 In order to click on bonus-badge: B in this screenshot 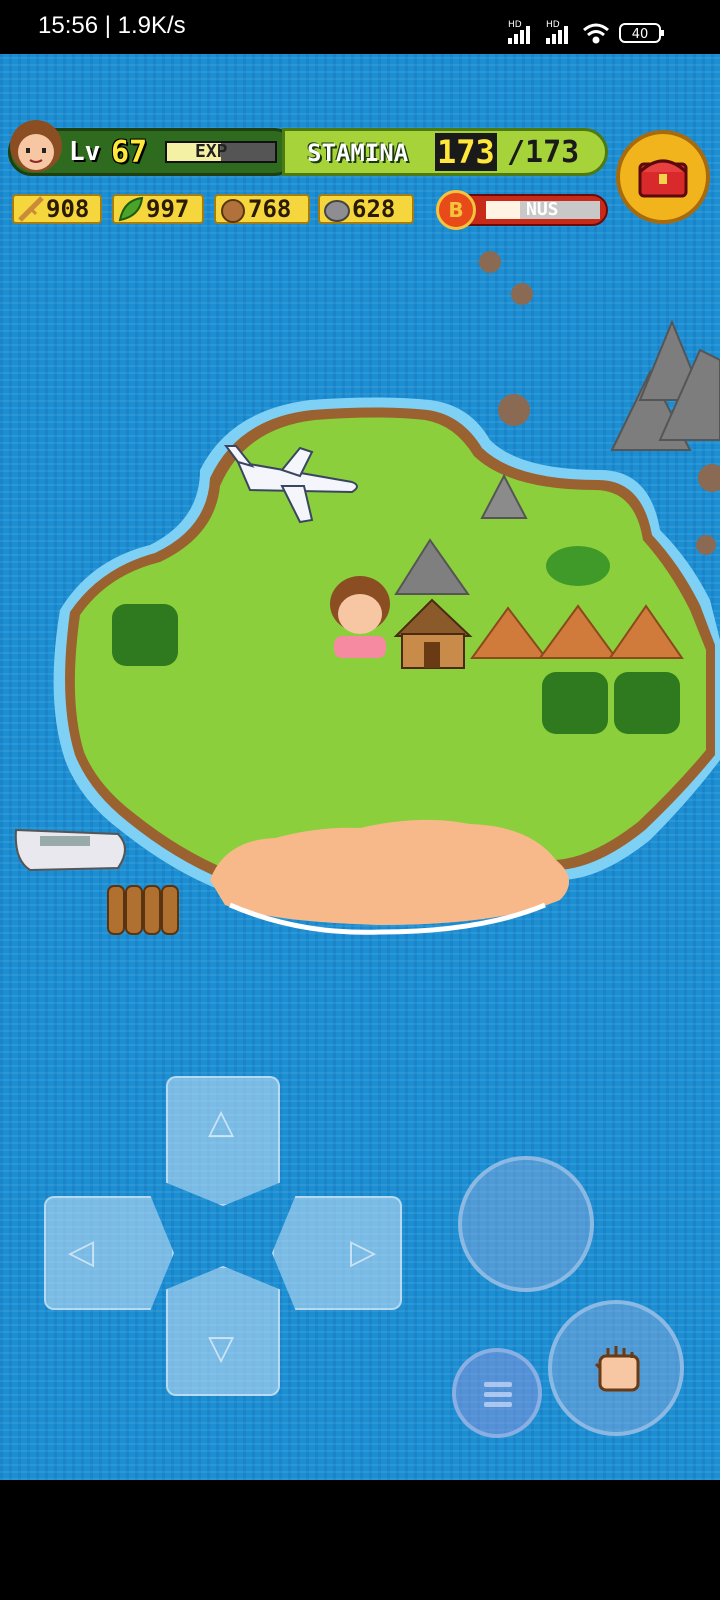, I will do `click(456, 210)`.